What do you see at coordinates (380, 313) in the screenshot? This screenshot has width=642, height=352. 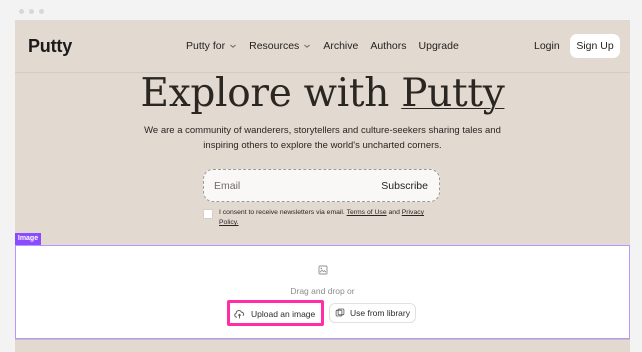 I see `library-label: Use from library` at bounding box center [380, 313].